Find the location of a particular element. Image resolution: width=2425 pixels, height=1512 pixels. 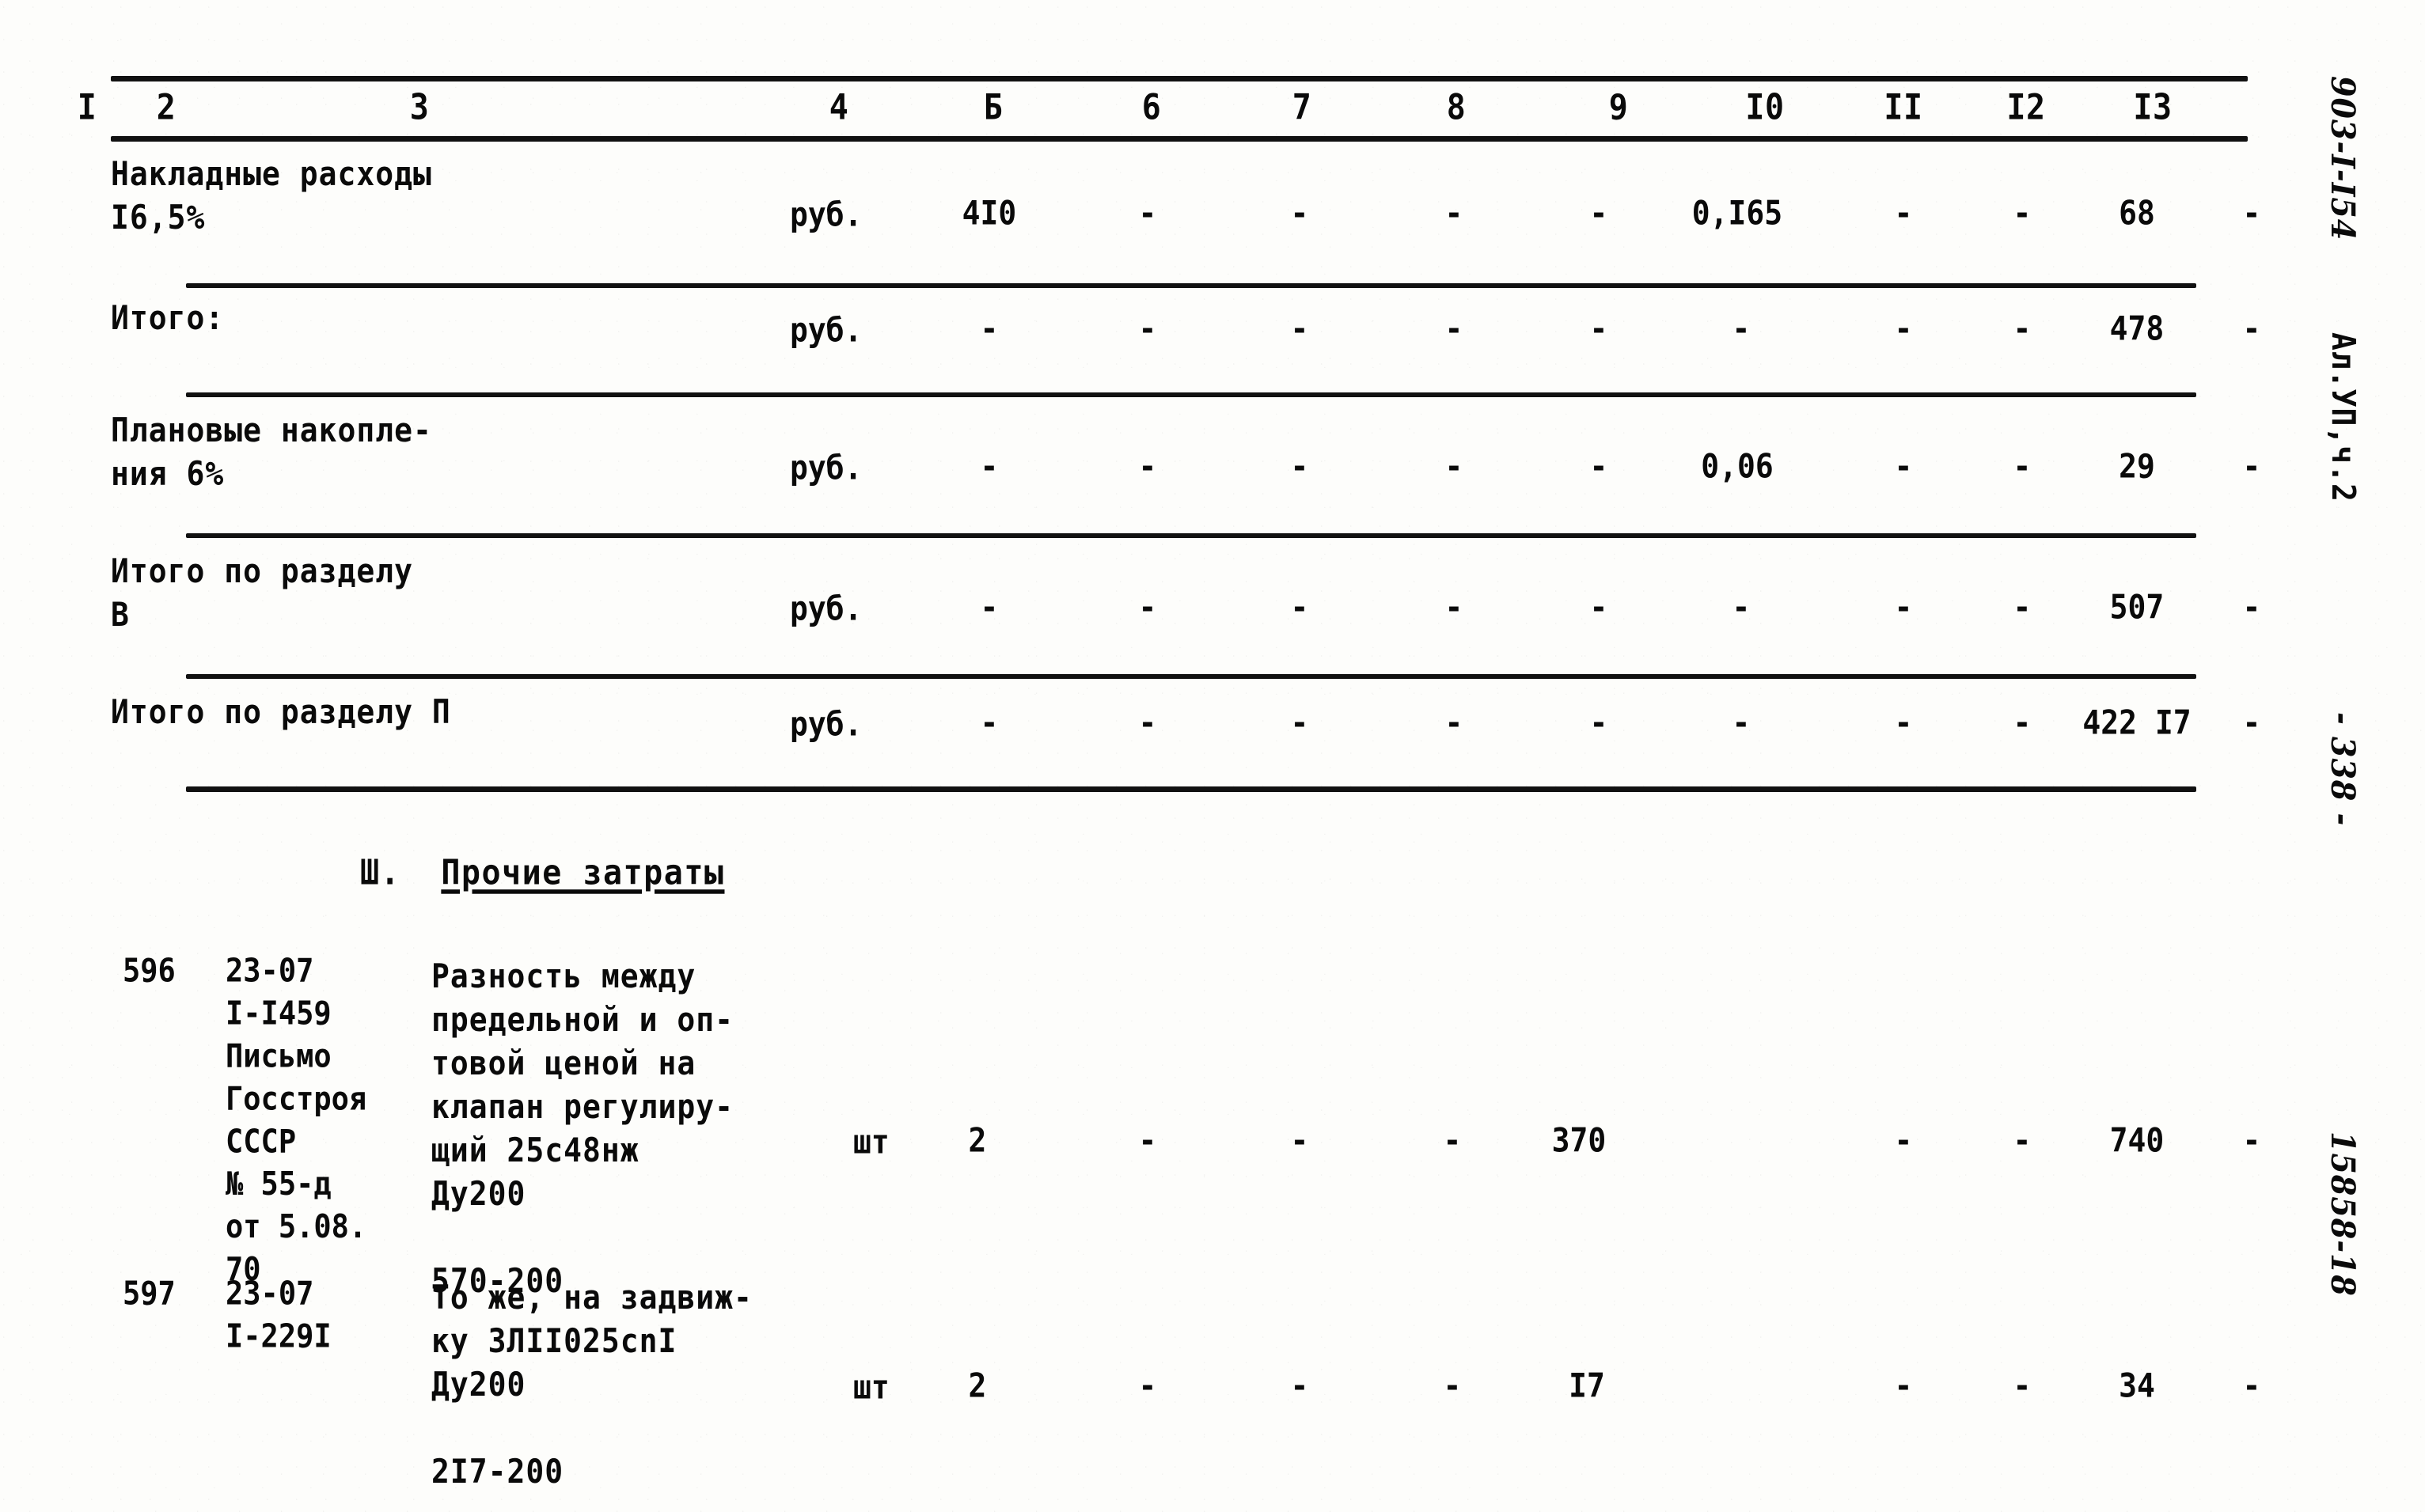

row-c13: 68 is located at coordinates (2137, 213).